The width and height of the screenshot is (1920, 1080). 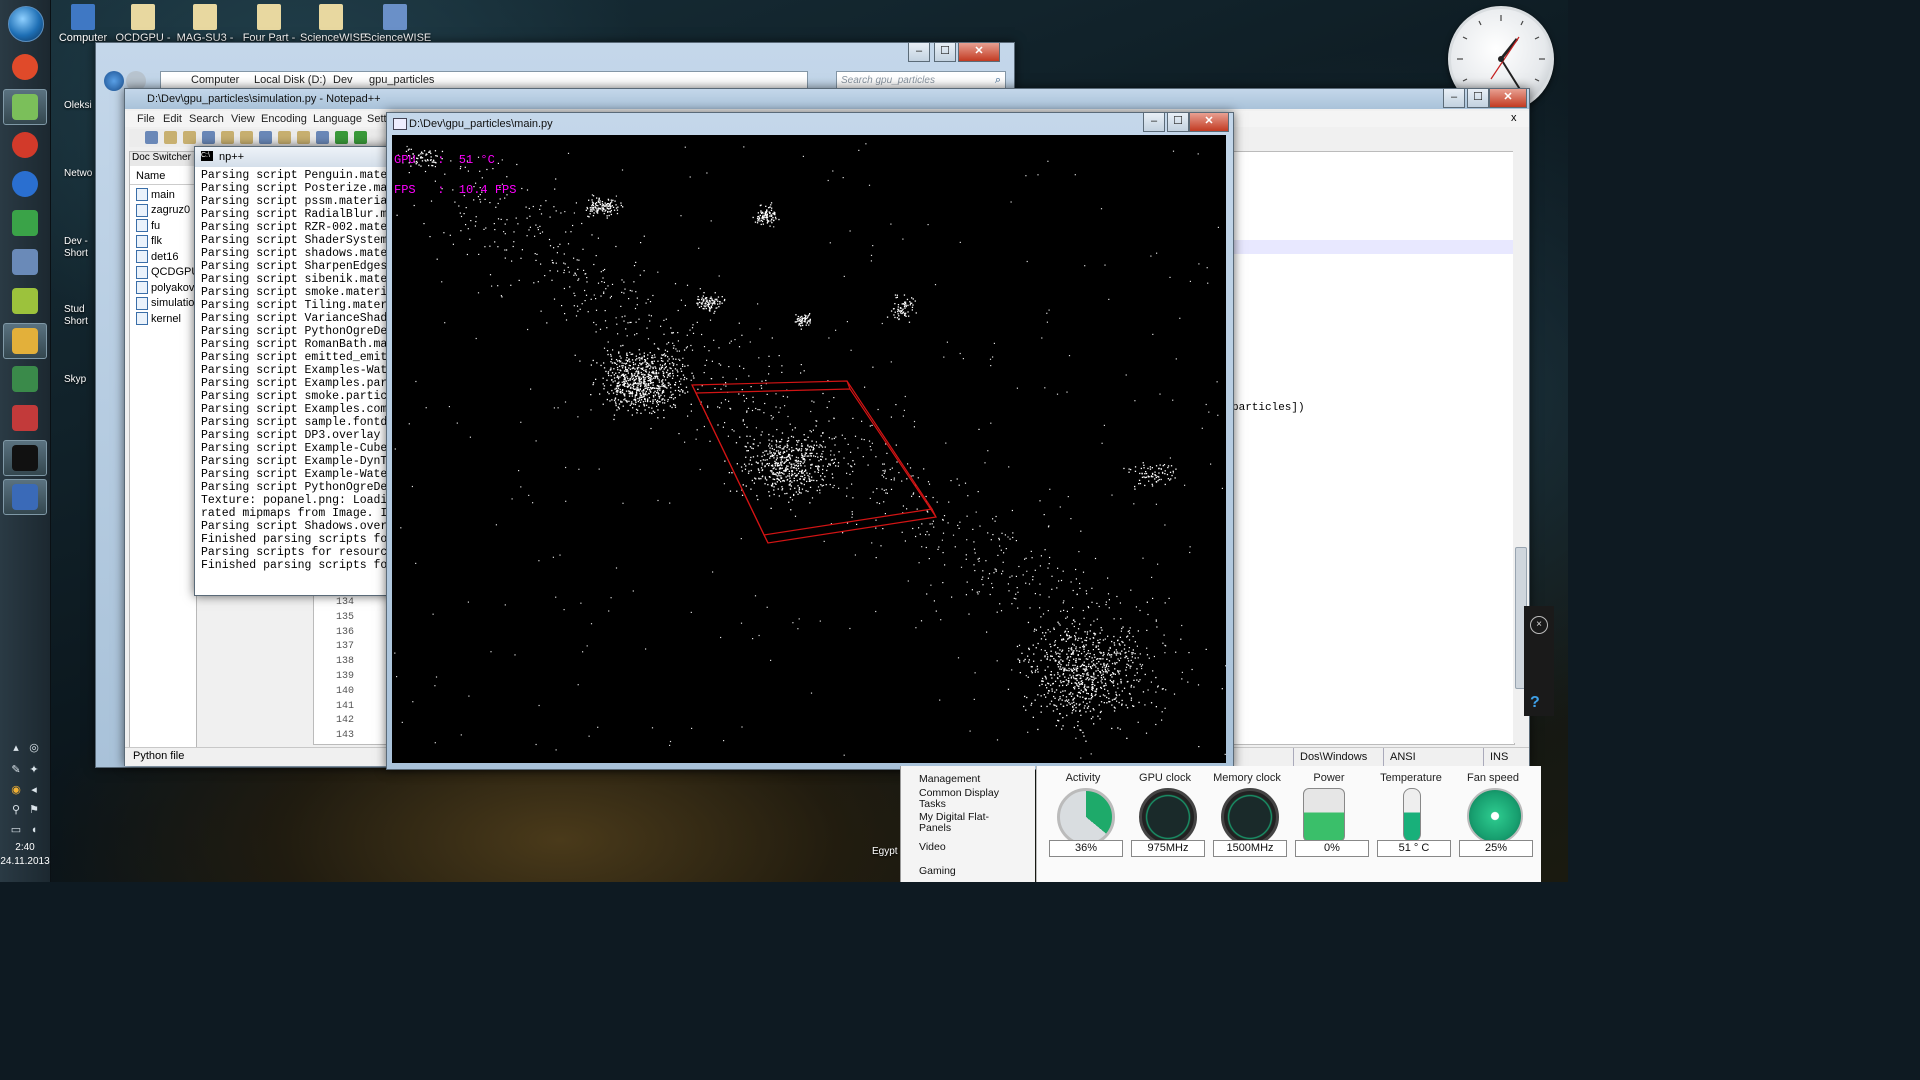 I want to click on nvidia-nav-item: My Digital Flat- Panels, so click(x=948, y=823).